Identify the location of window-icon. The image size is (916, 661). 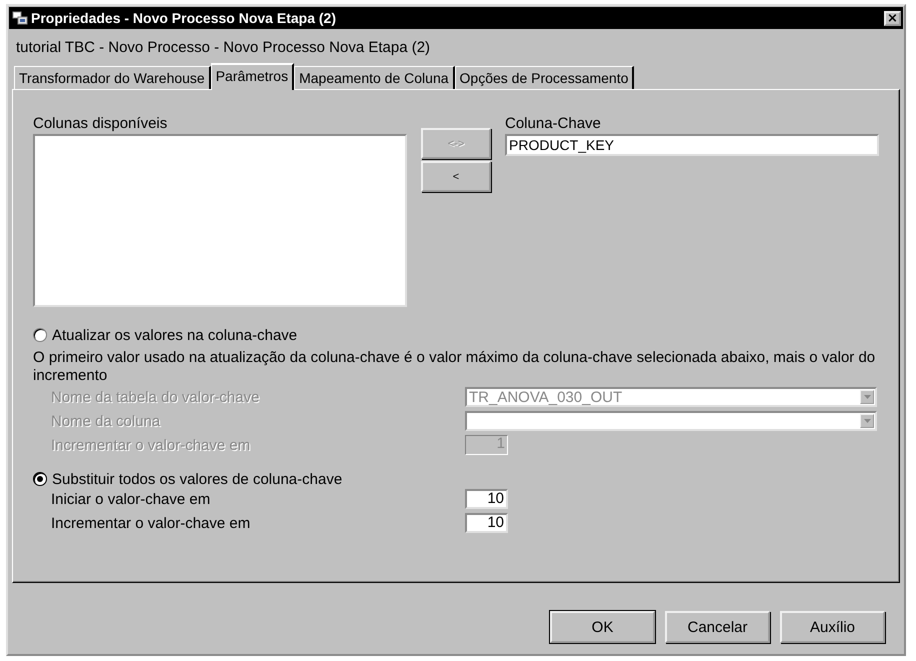
(20, 18).